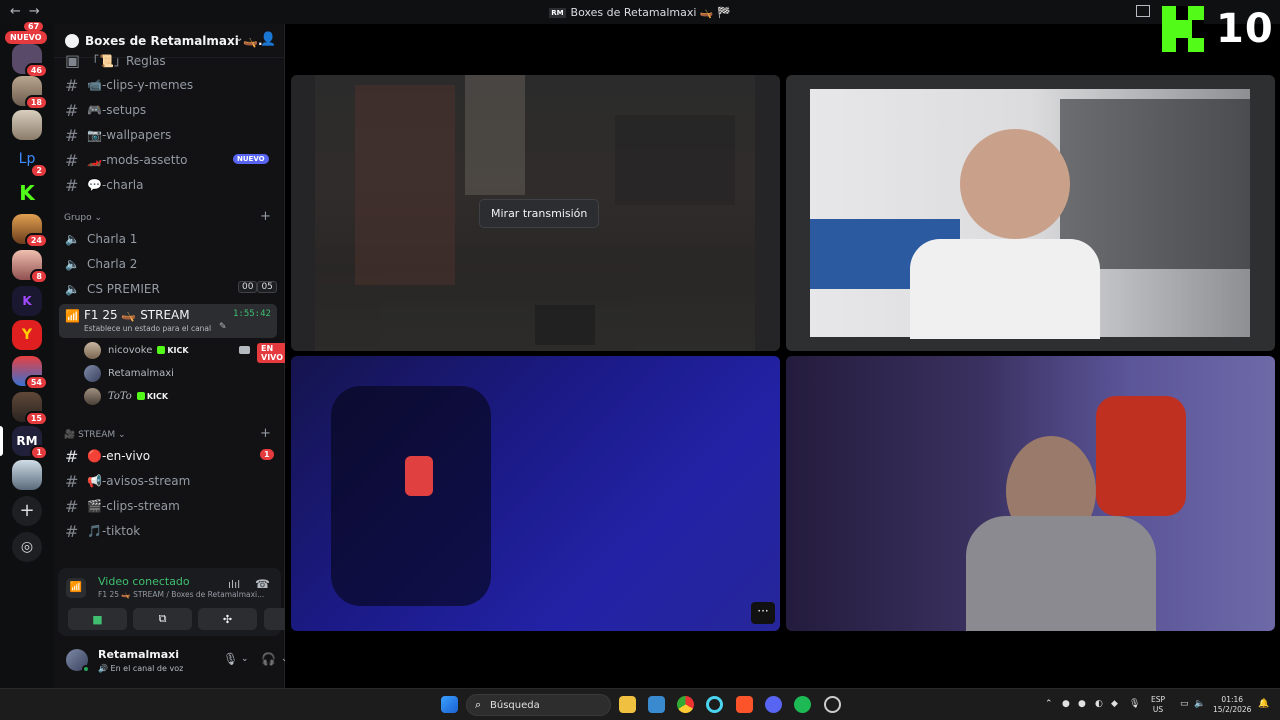 Image resolution: width=1280 pixels, height=720 pixels. I want to click on chrome-icon, so click(685, 704).